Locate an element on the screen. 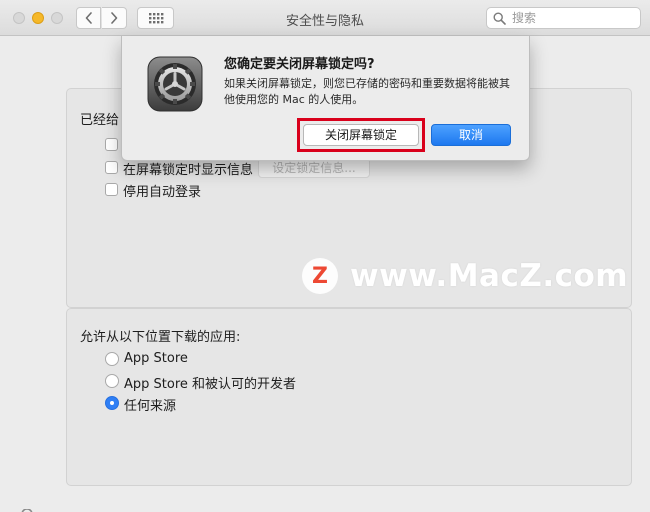 Image resolution: width=650 pixels, height=512 pixels. watermark-text: www.MacZ.com is located at coordinates (489, 276).